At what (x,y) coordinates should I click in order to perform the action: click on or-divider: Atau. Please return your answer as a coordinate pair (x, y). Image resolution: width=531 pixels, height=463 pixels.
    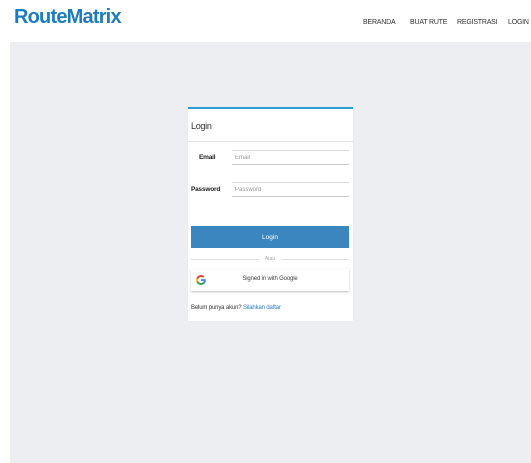
    Looking at the image, I should click on (270, 259).